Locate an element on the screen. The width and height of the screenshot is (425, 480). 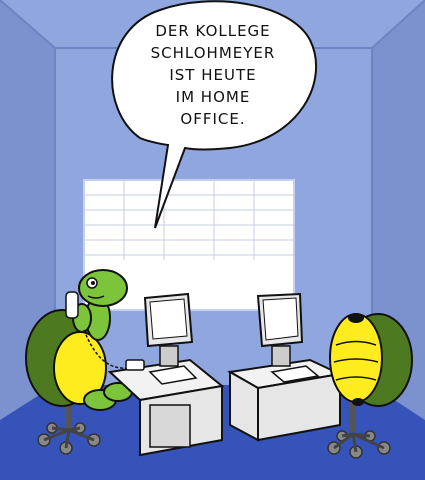
speech-line-5: OFFICE. is located at coordinates (213, 119).